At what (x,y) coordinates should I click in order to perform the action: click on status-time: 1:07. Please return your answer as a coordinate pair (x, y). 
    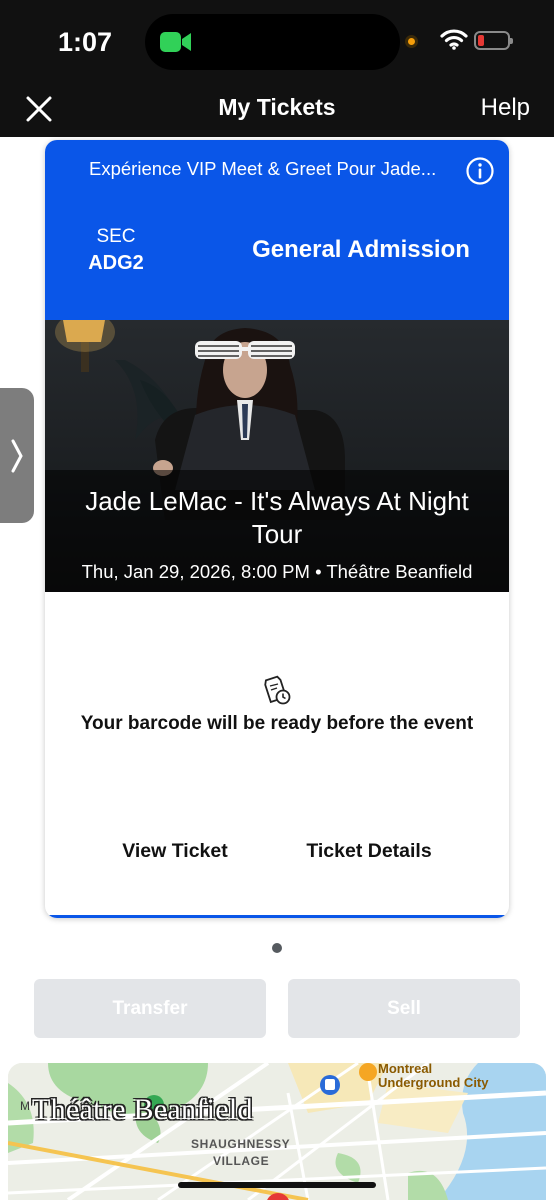
    Looking at the image, I should click on (85, 42).